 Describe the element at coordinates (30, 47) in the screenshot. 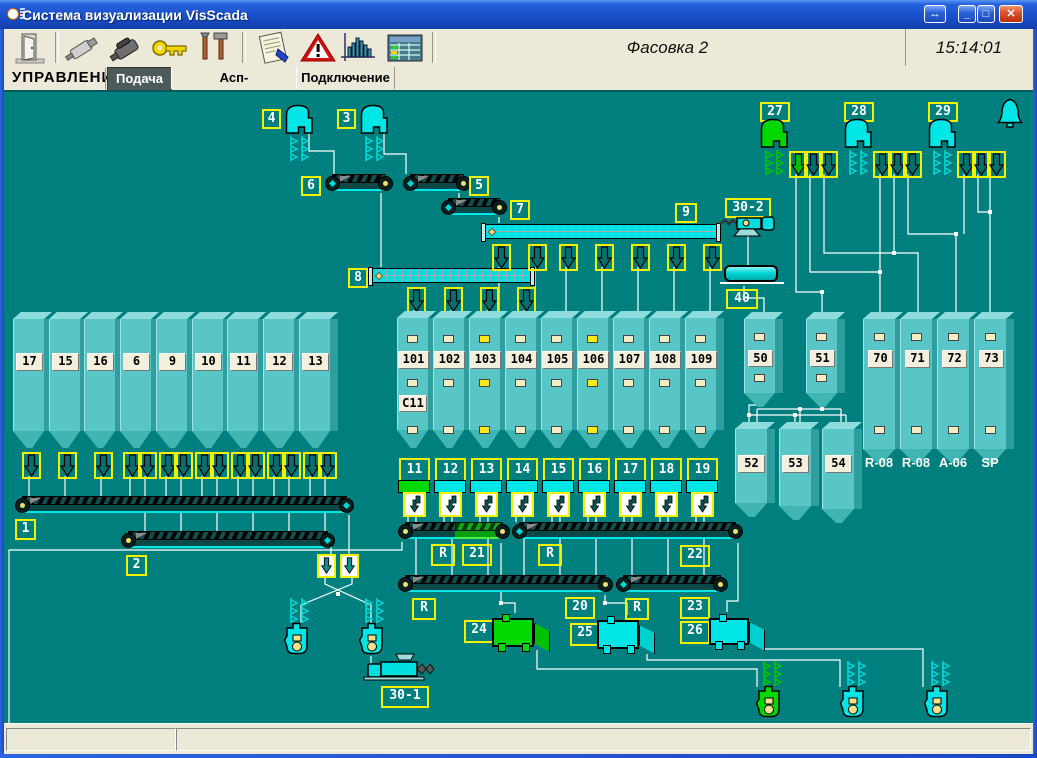

I see `exit-door-icon` at that location.